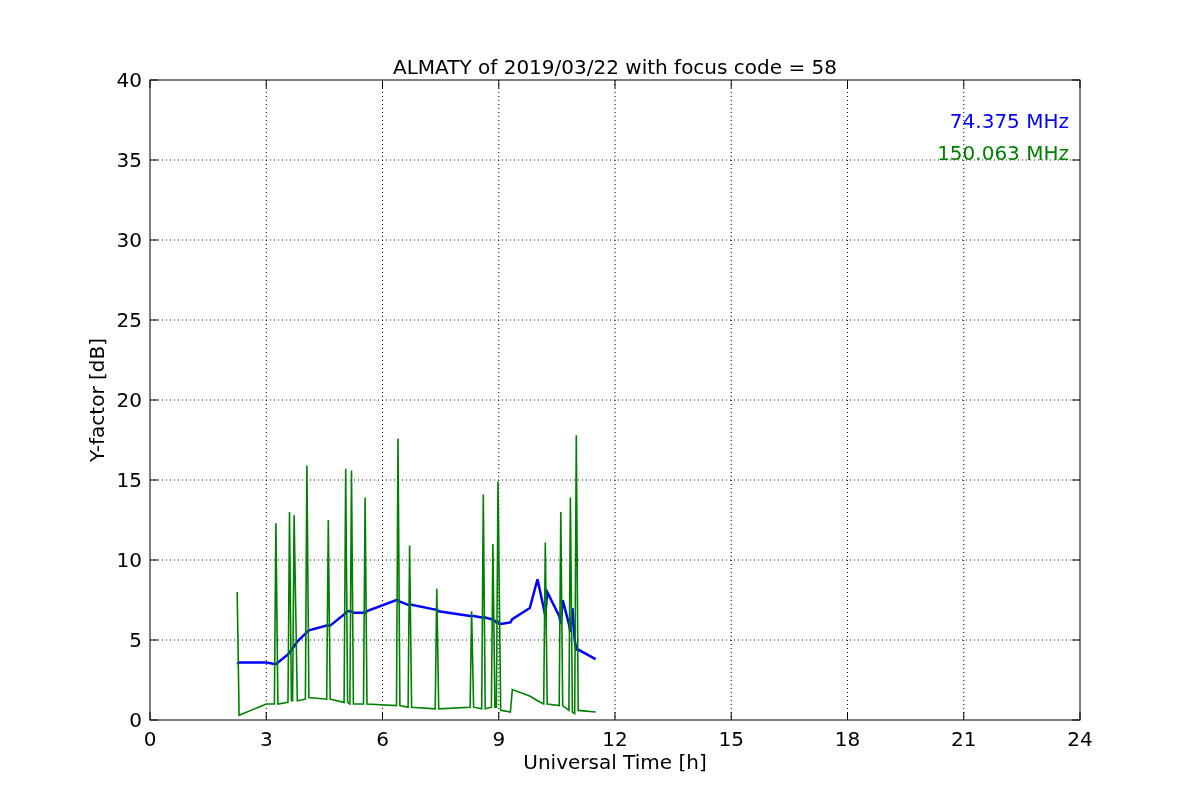 Image resolution: width=1200 pixels, height=800 pixels. What do you see at coordinates (97, 400) in the screenshot?
I see `axis-label: Y-factor [dB]` at bounding box center [97, 400].